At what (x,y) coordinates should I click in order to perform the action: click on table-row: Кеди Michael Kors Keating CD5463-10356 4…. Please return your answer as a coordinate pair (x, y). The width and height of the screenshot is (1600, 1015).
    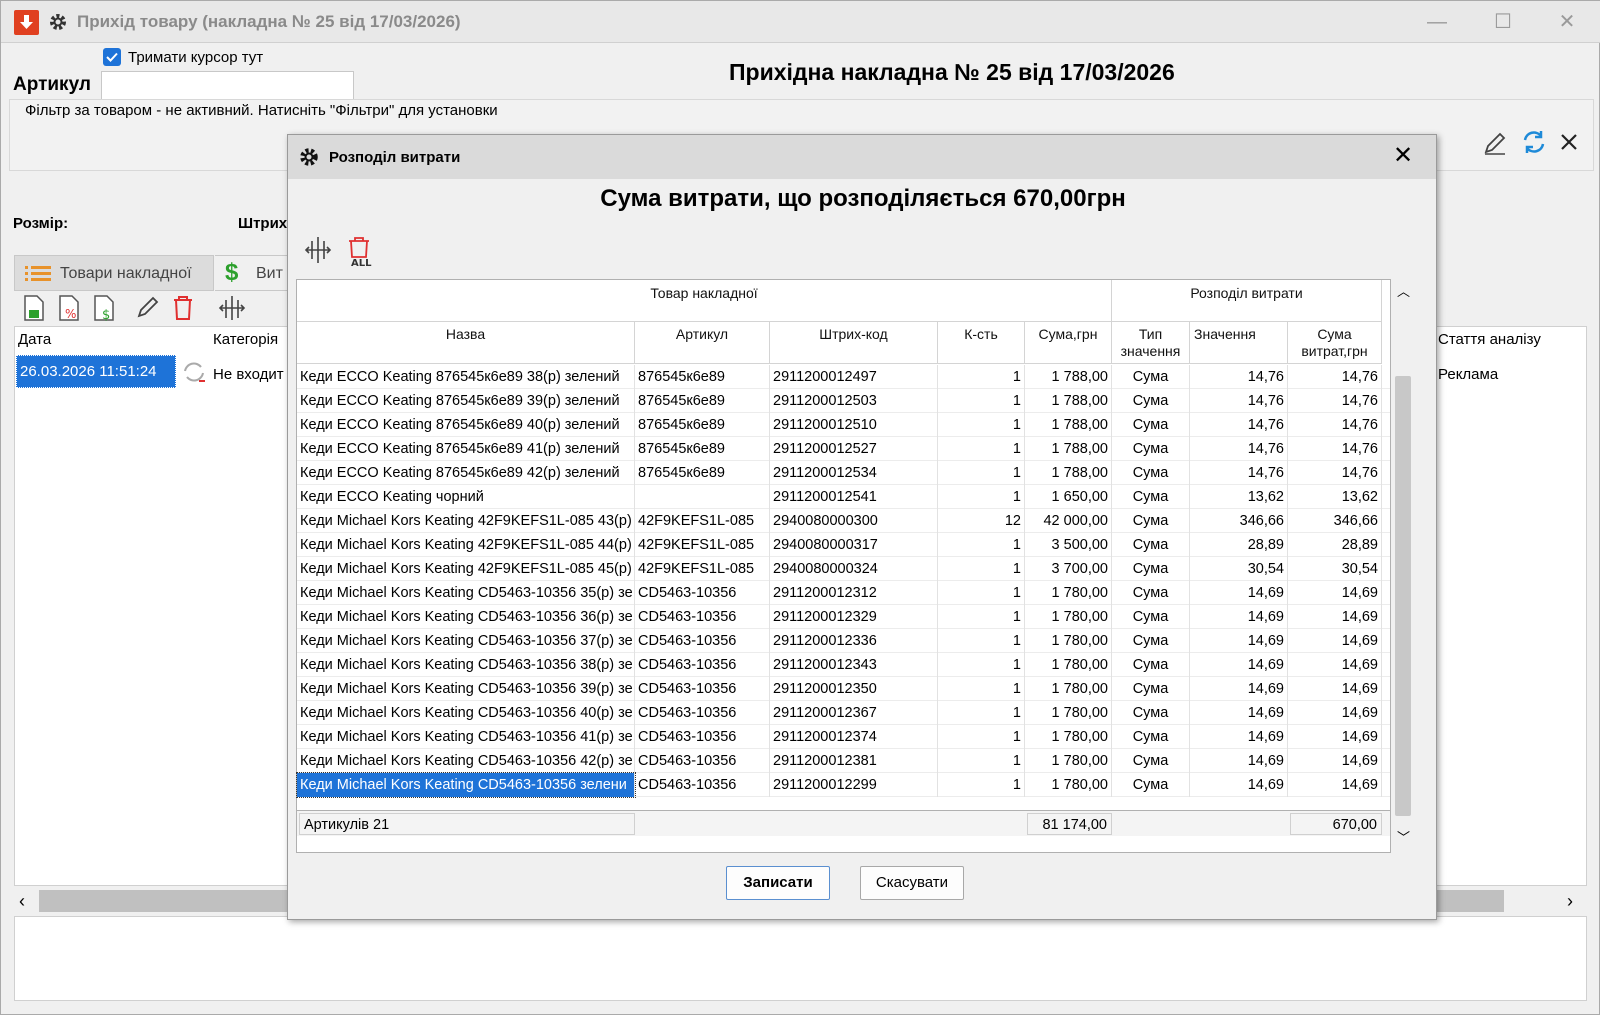
    Looking at the image, I should click on (843, 737).